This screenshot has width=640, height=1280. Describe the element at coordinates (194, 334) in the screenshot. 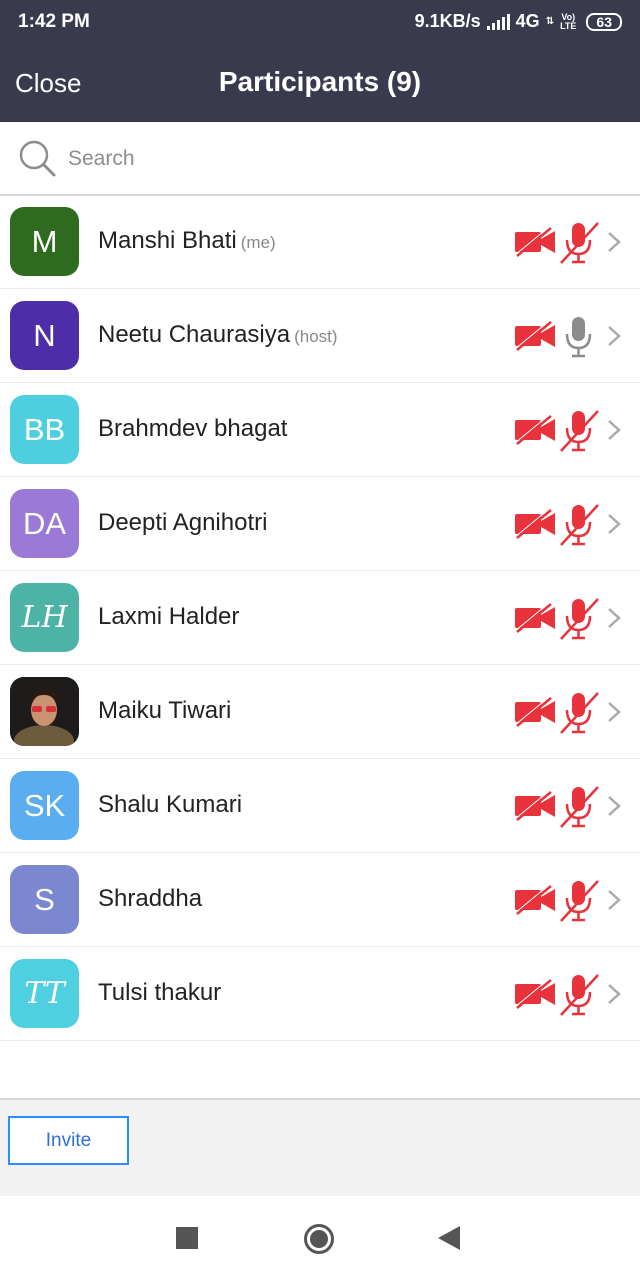

I see `participant-name: Neetu Chaurasiya` at that location.